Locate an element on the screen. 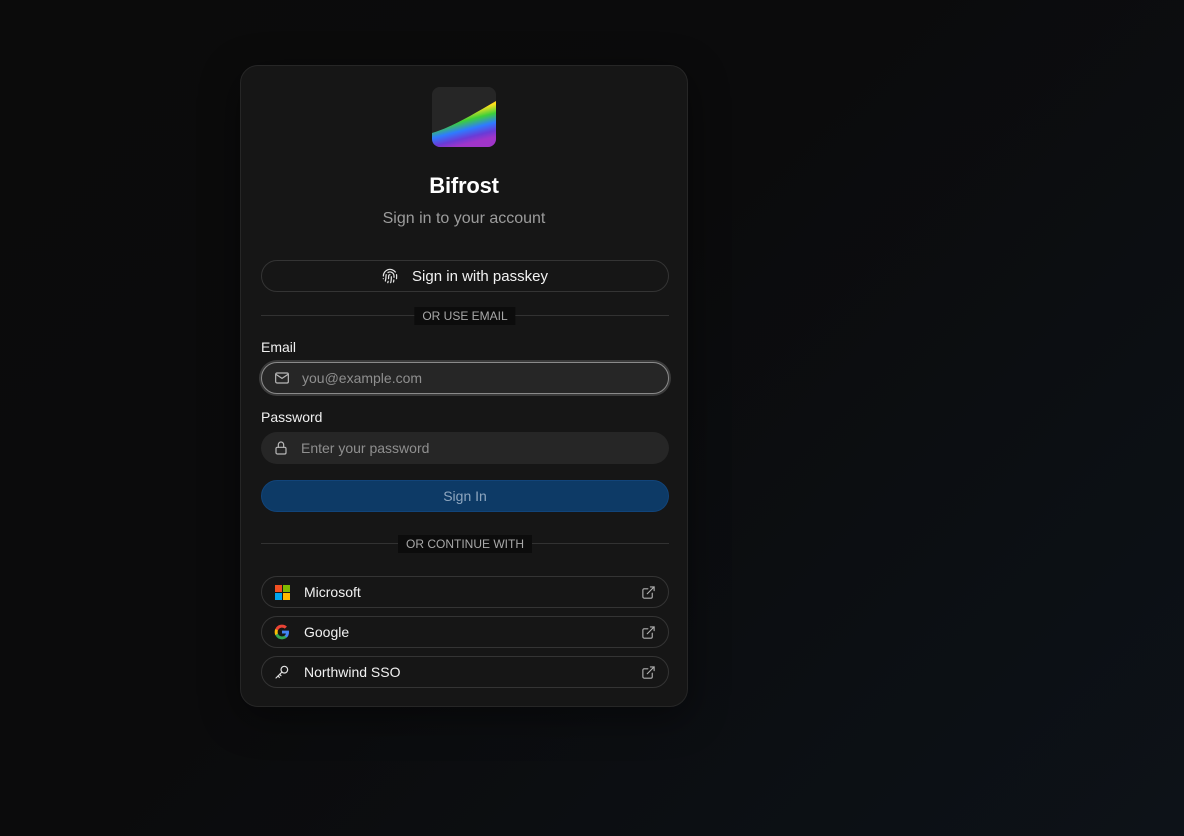 The width and height of the screenshot is (1184, 836). northwind-sso-signin-button: Northwind SSO is located at coordinates (465, 672).